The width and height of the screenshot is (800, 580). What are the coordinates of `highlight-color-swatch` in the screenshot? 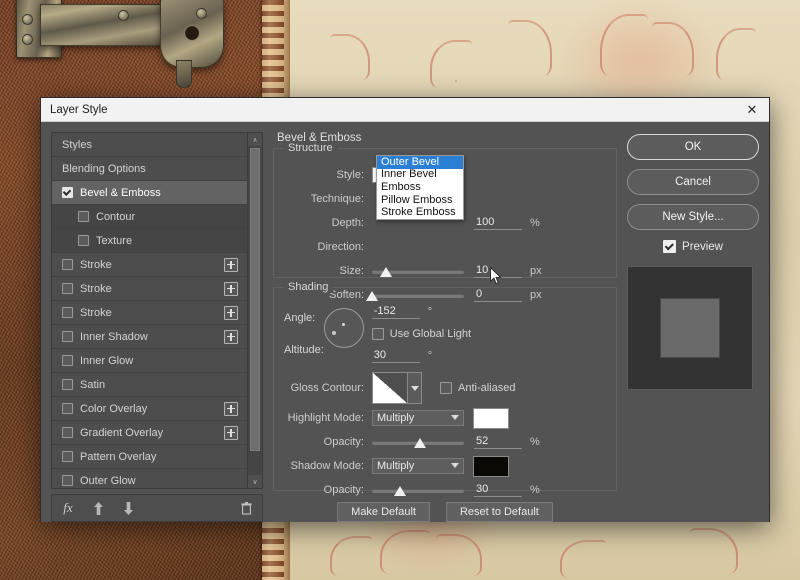 It's located at (491, 418).